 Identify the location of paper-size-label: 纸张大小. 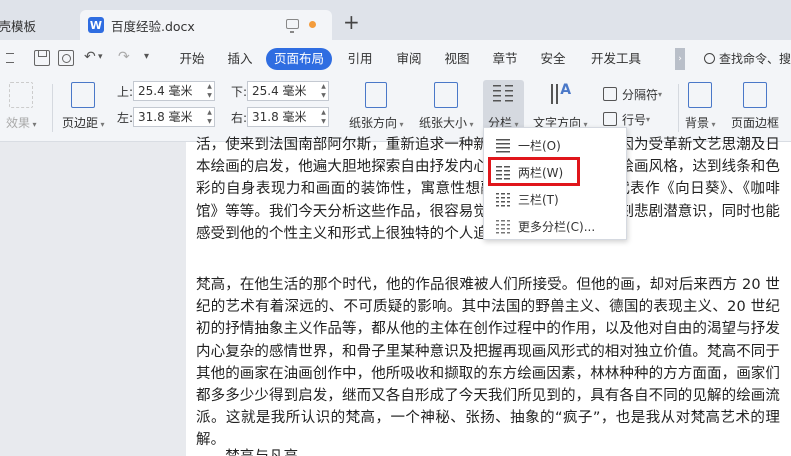
(446, 124).